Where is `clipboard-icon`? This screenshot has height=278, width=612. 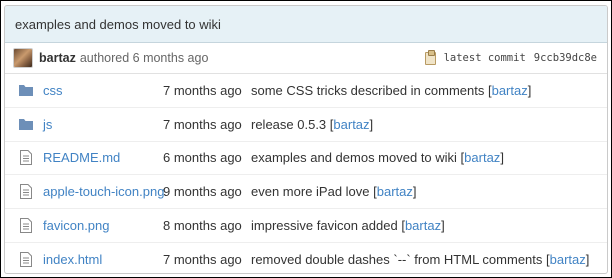 clipboard-icon is located at coordinates (430, 57).